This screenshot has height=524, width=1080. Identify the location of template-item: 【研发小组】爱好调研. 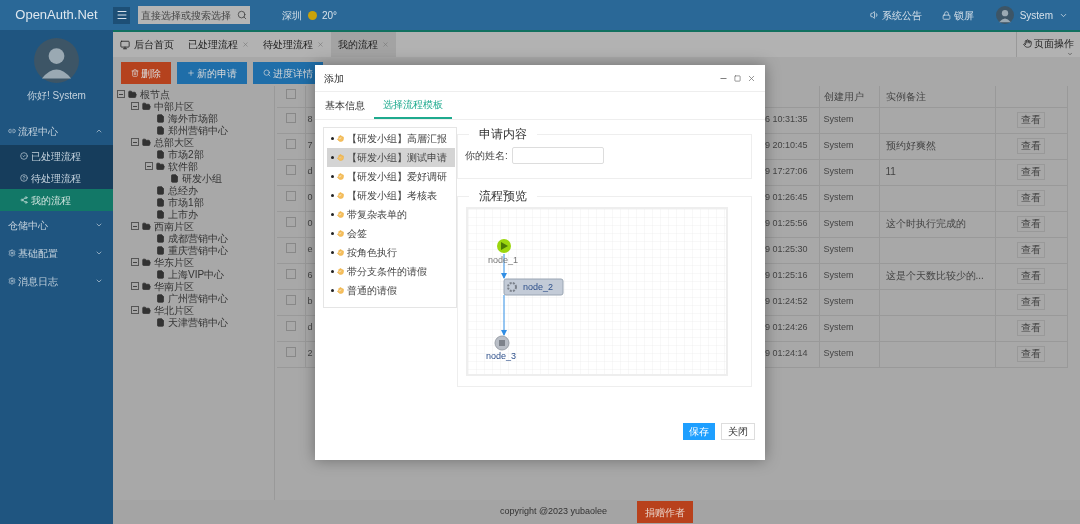
(391, 176).